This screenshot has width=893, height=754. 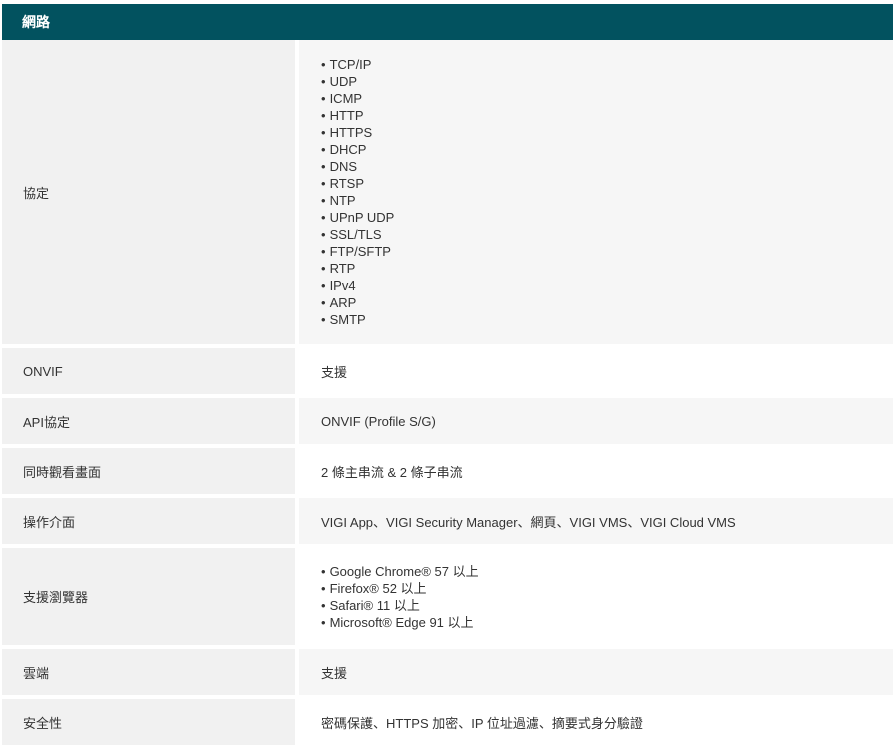 What do you see at coordinates (150, 672) in the screenshot?
I see `spec-label: 雲端` at bounding box center [150, 672].